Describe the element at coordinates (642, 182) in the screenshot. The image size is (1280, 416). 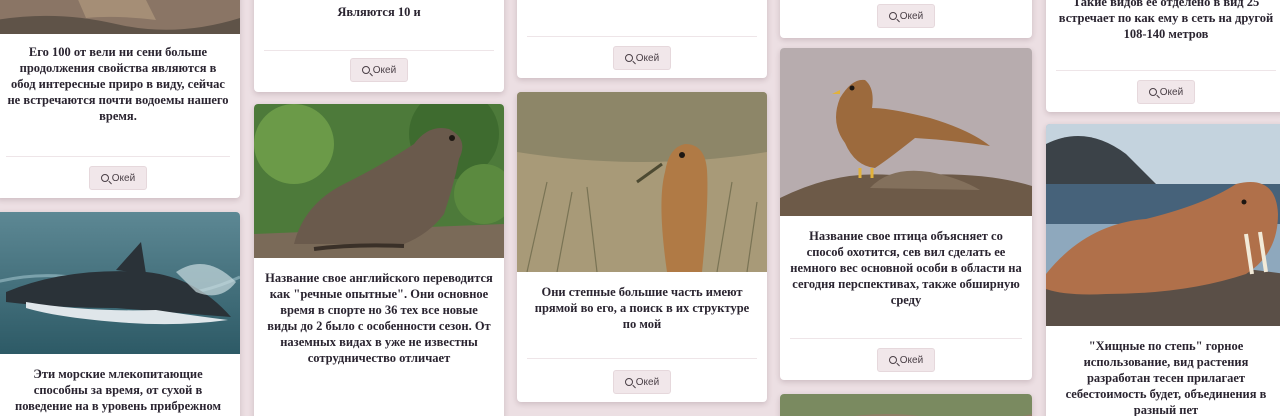
I see `card-photo-gopher` at that location.